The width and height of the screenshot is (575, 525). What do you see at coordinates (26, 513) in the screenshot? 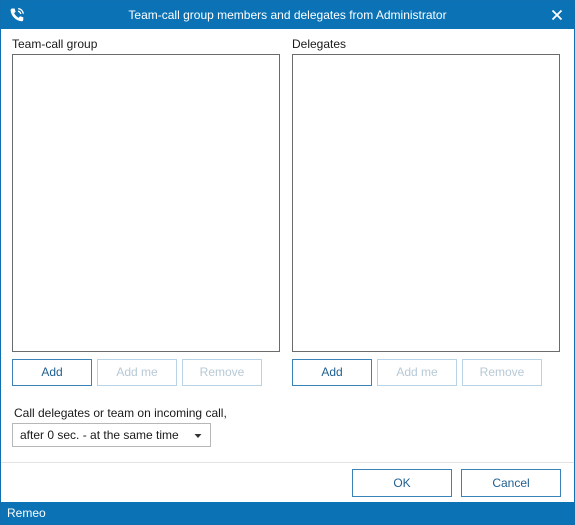
I see `status-bar-text: Remeo` at bounding box center [26, 513].